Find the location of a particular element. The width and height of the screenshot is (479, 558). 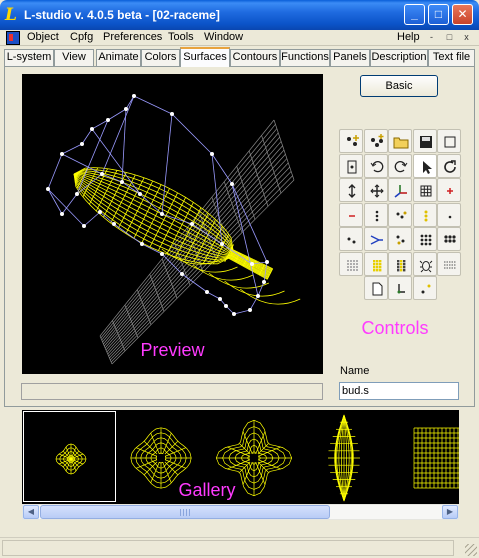

center-icon is located at coordinates (352, 166).